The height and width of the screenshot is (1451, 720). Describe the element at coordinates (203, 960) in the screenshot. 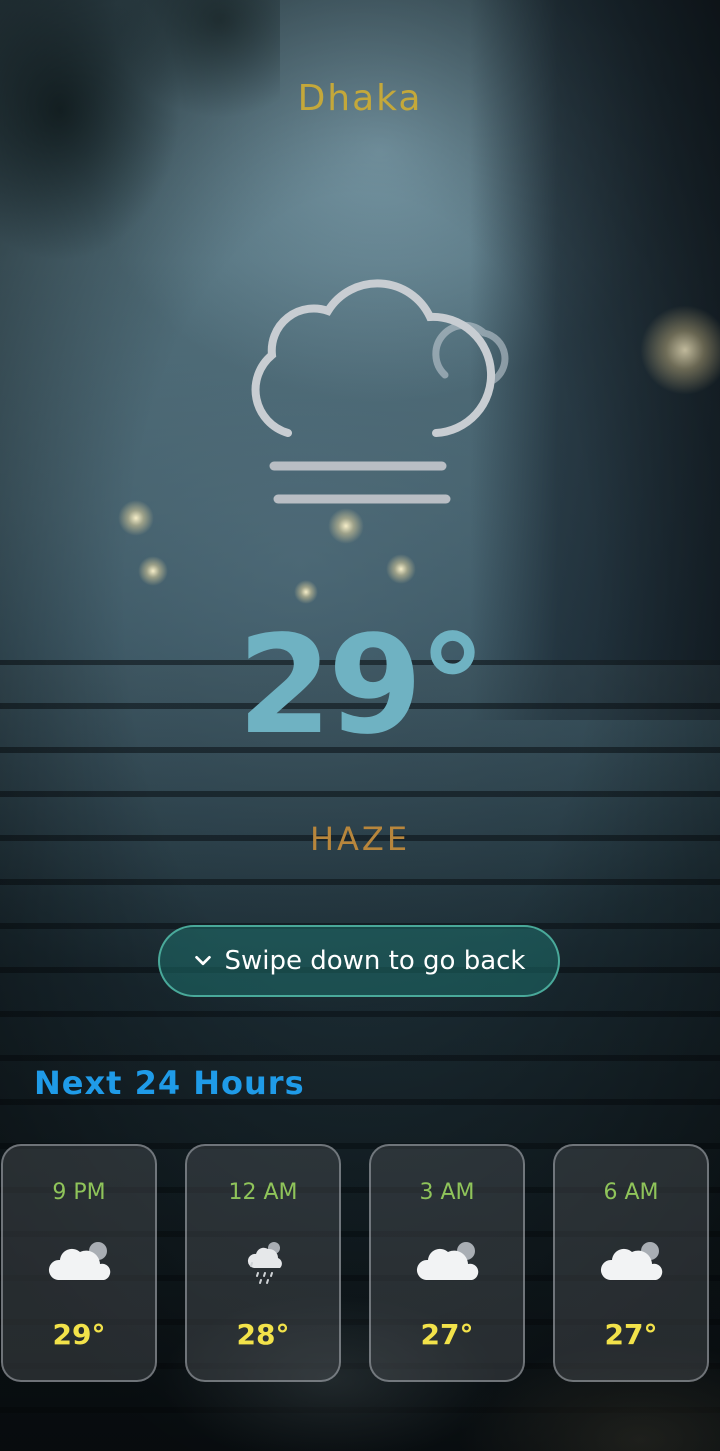

I see `chevron-down-icon` at that location.